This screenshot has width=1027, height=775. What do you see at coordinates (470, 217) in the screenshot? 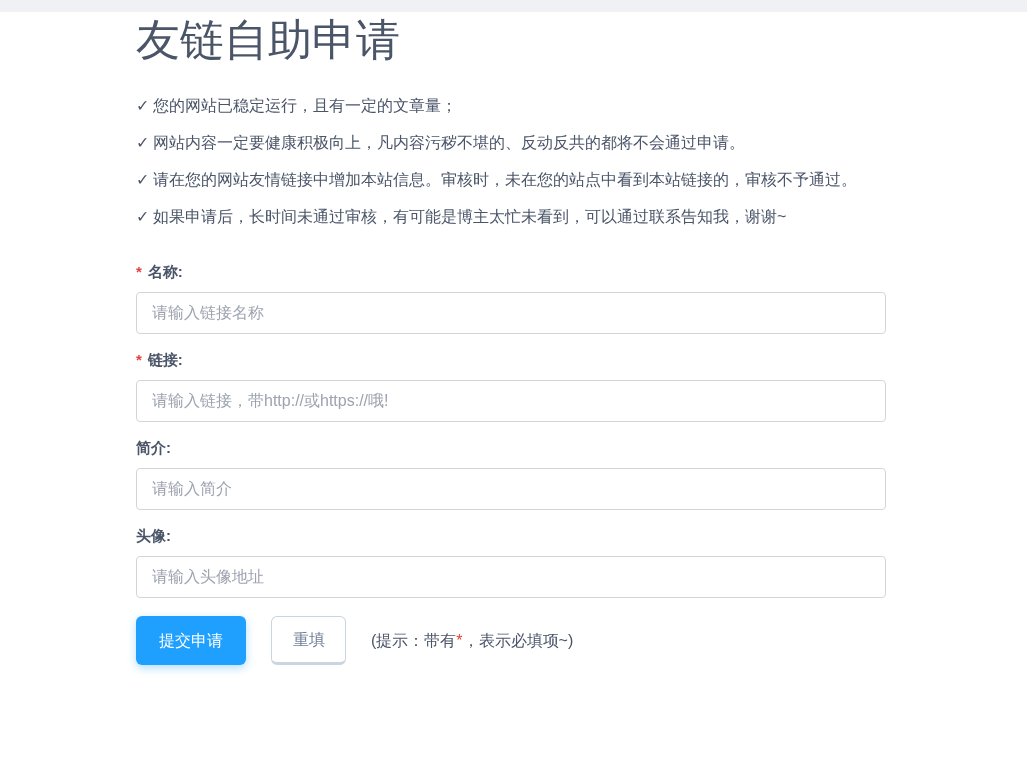
I see `rule-text: 如果申请后，长时间未通过审核，有可能是博主太忙未看到，可以通过联系告知我，谢谢~` at bounding box center [470, 217].